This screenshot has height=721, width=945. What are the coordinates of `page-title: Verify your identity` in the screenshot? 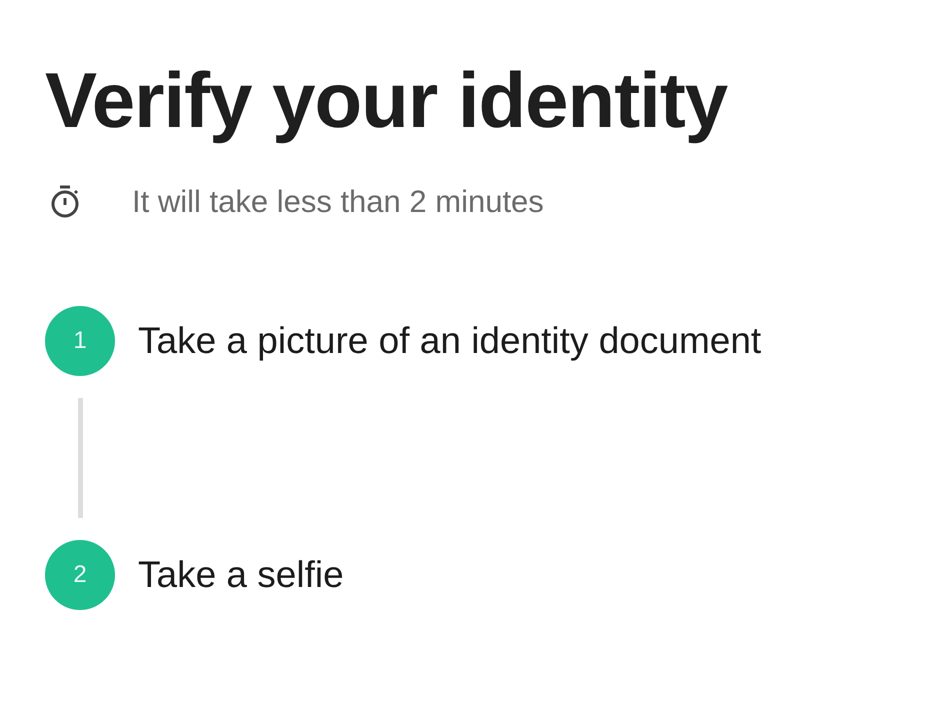 It's located at (387, 100).